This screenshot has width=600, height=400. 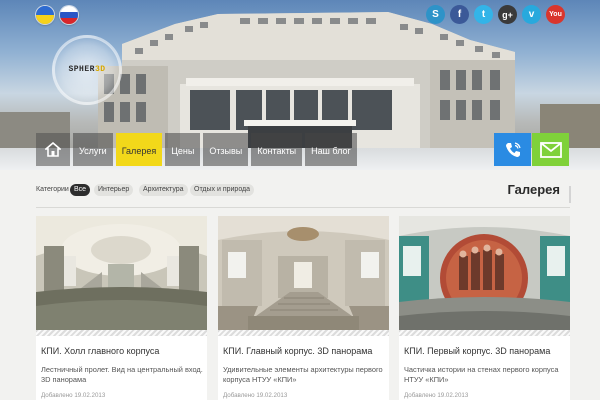 I want to click on spher3d-logo: SPHER3D, so click(x=87, y=70).